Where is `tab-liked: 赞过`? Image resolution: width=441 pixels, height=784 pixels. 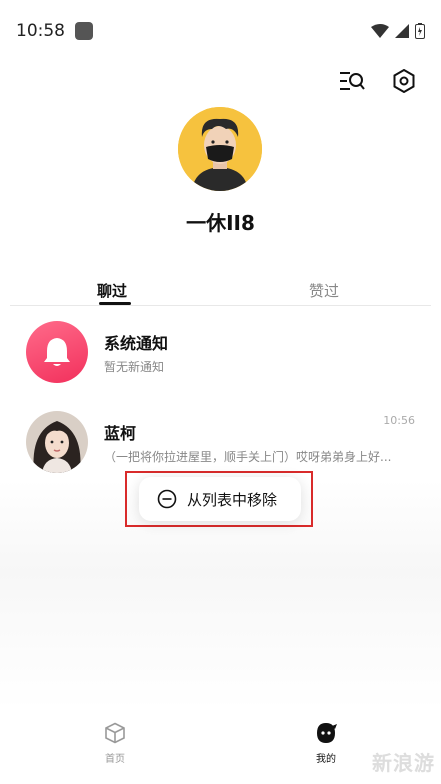 tab-liked: 赞过 is located at coordinates (324, 290).